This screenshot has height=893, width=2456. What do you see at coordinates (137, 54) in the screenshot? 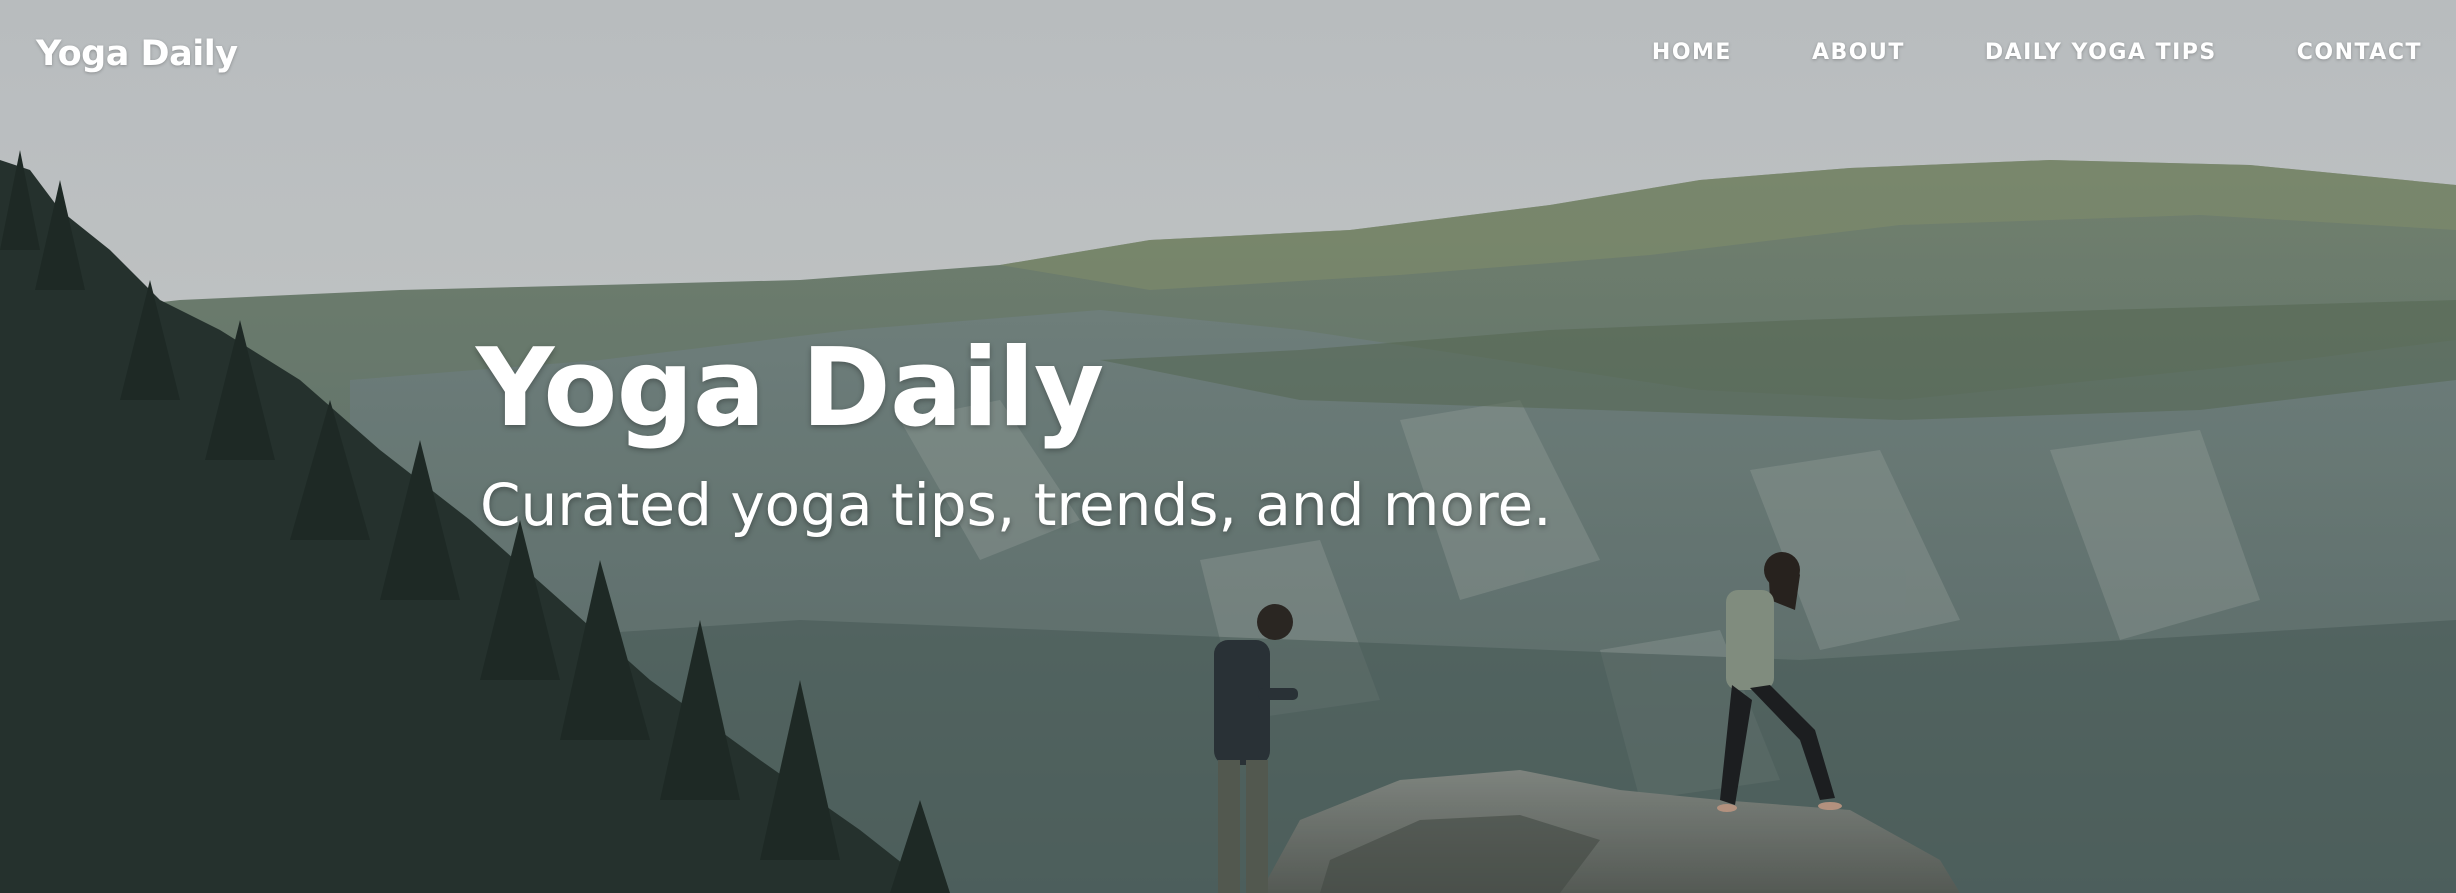
I see `brand-logo-link: Yoga Daily` at bounding box center [137, 54].